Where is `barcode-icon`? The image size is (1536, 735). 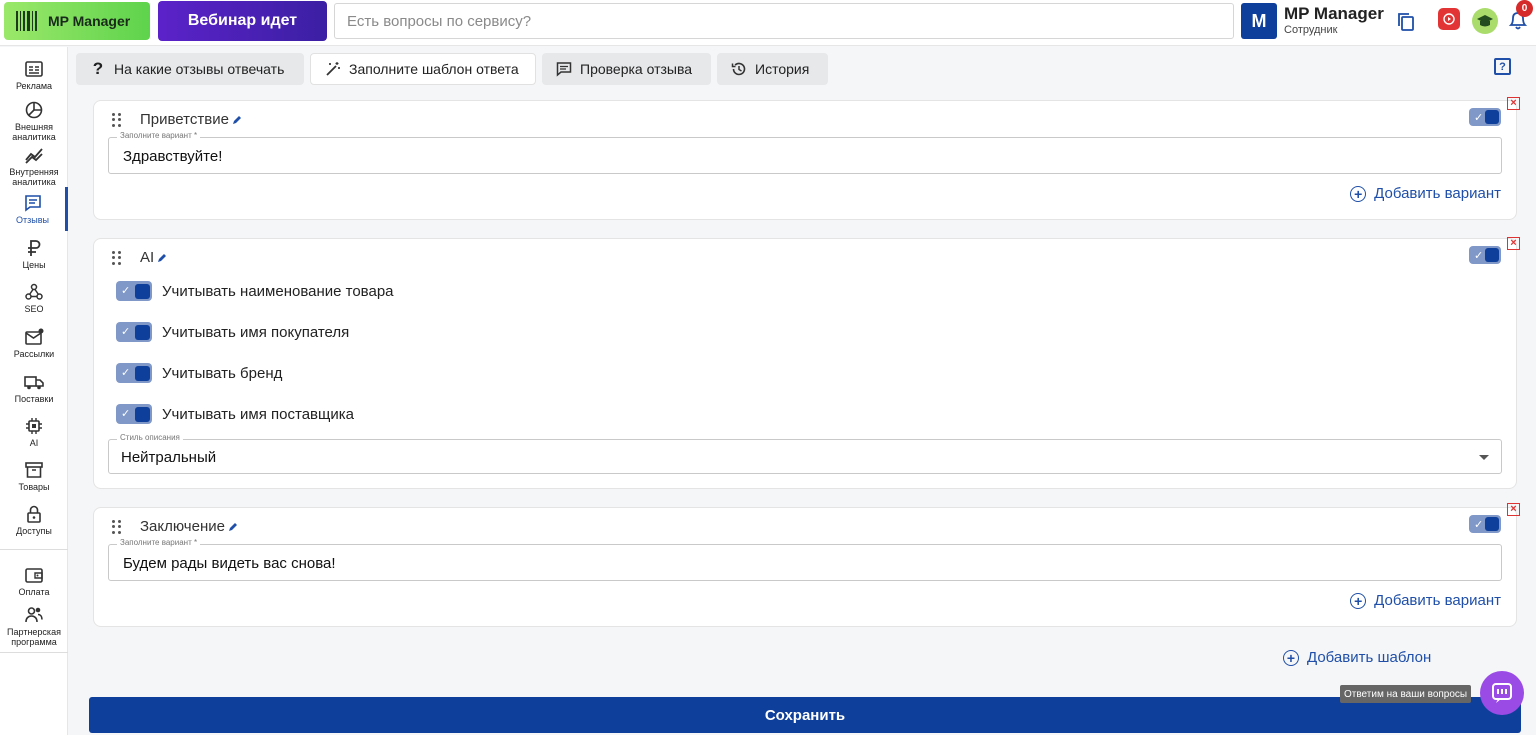 barcode-icon is located at coordinates (28, 21).